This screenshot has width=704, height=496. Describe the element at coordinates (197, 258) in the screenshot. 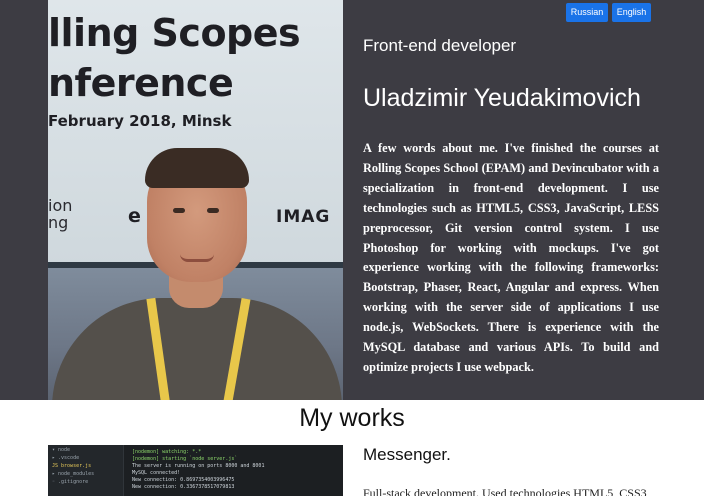

I see `person-smile` at that location.